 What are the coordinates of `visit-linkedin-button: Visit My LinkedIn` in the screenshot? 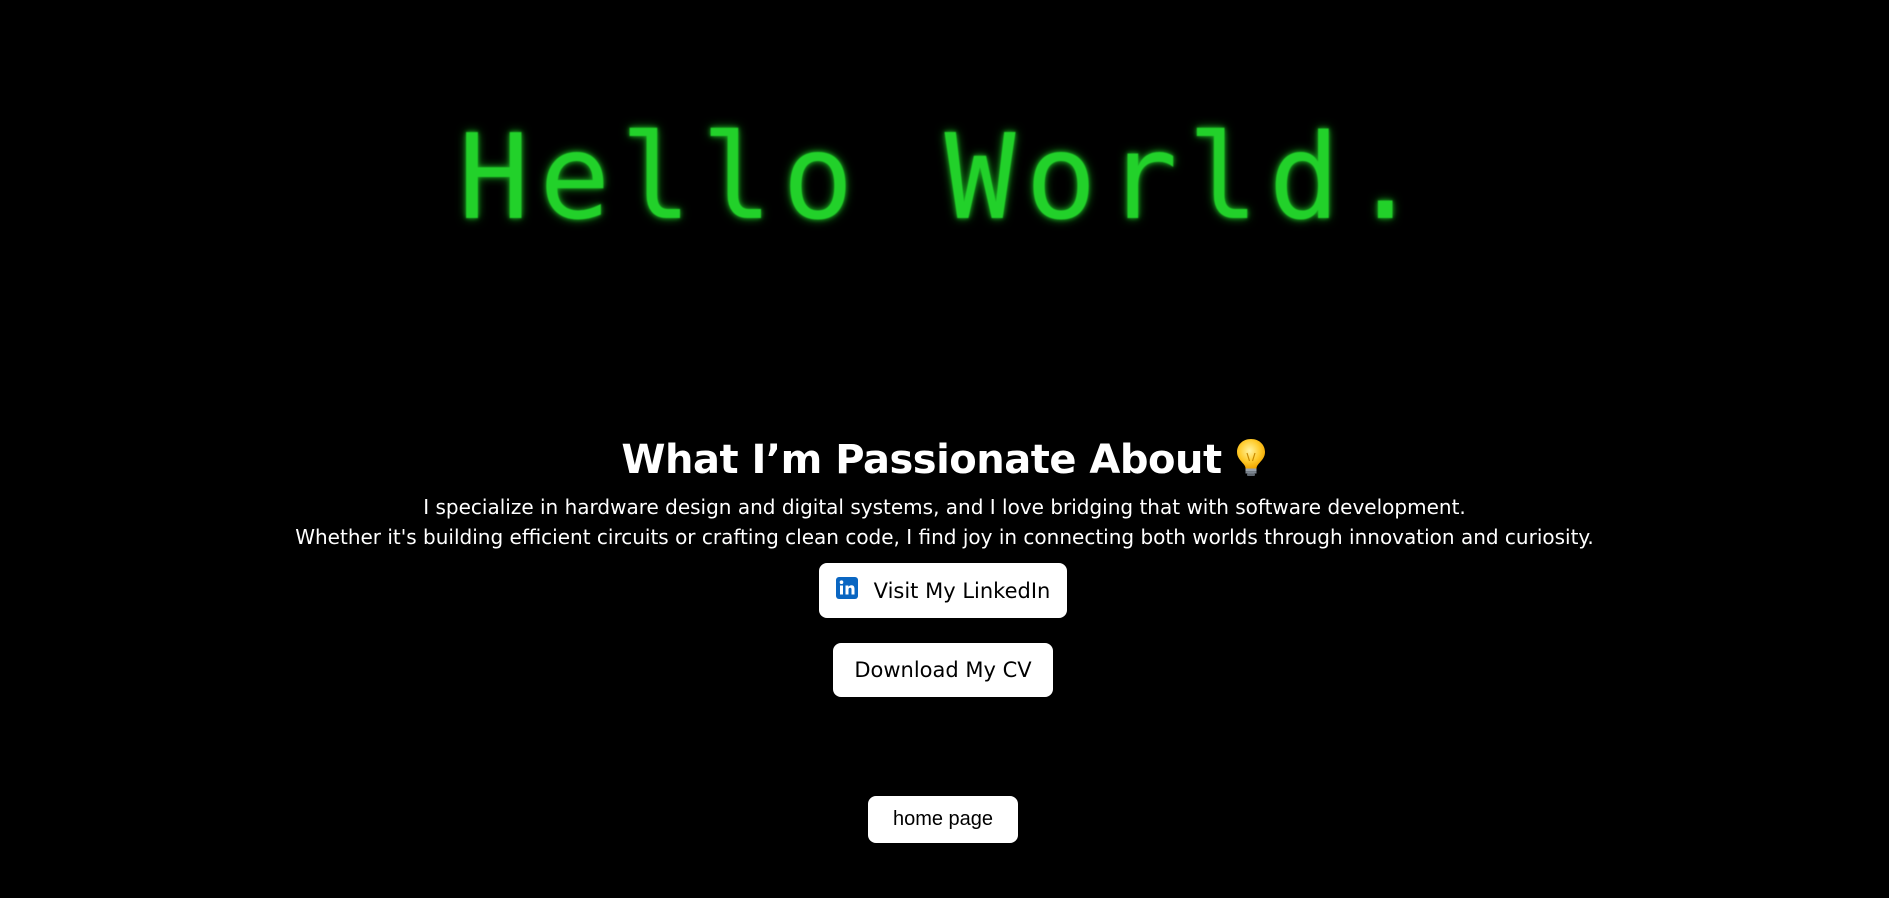 It's located at (943, 590).